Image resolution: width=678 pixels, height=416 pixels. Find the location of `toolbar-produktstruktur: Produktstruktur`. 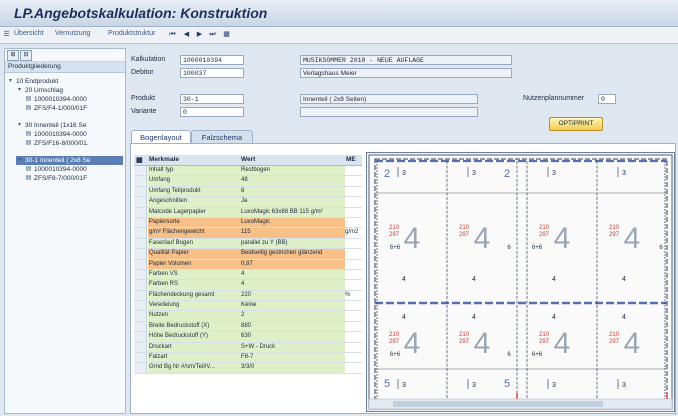

toolbar-produktstruktur: Produktstruktur is located at coordinates (131, 33).